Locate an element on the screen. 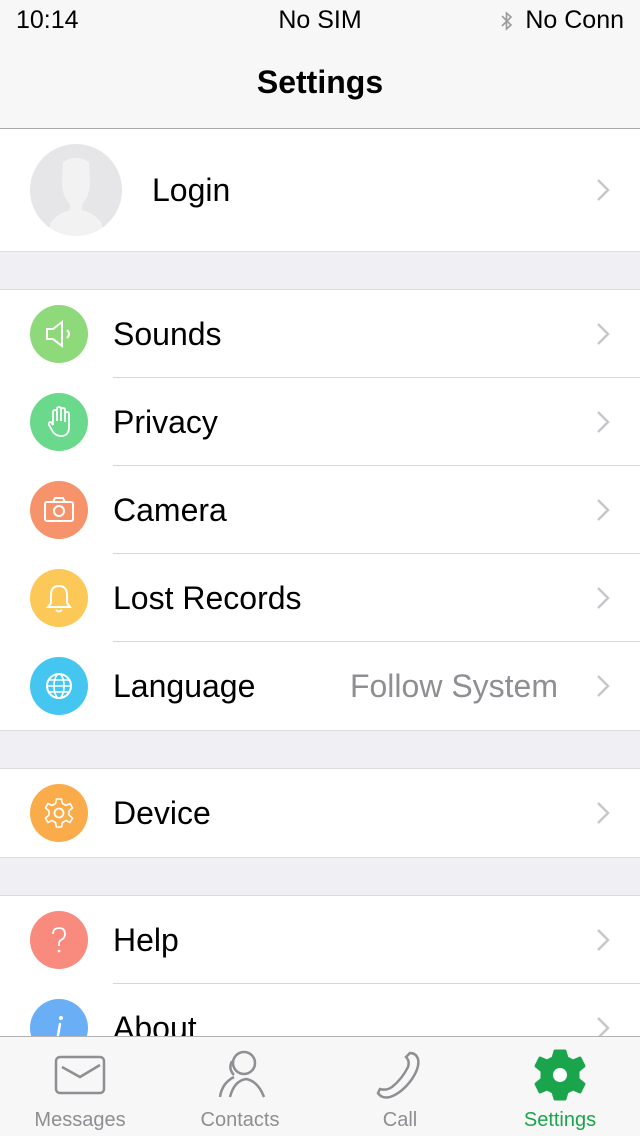  globe-icon is located at coordinates (59, 686).